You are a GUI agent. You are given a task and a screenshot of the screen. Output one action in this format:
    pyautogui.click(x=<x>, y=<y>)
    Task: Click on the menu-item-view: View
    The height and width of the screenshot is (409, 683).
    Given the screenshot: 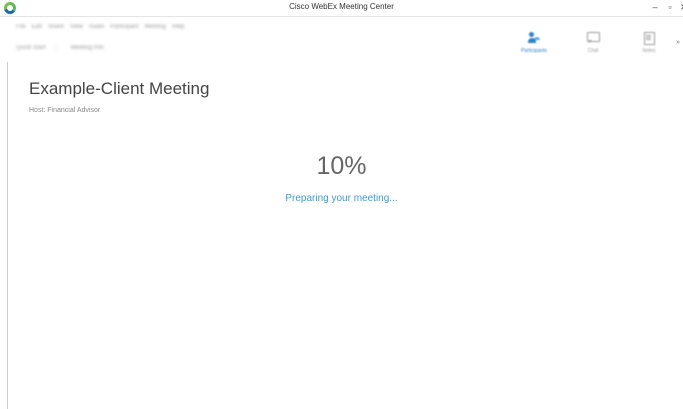 What is the action you would take?
    pyautogui.click(x=76, y=27)
    